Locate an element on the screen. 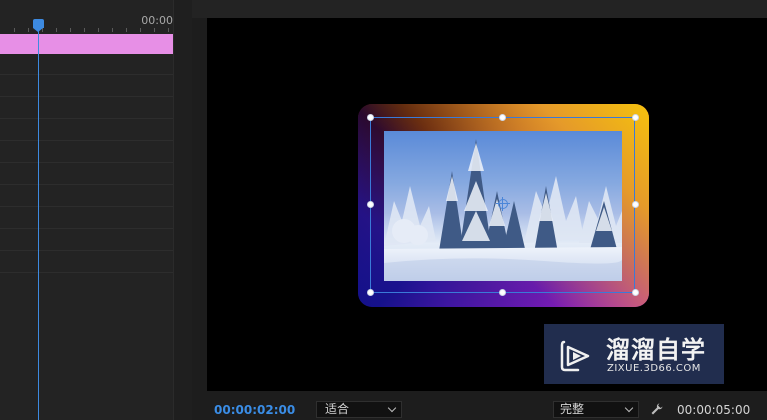 Image resolution: width=767 pixels, height=420 pixels. ruler-time-label: 00:00 is located at coordinates (157, 20).